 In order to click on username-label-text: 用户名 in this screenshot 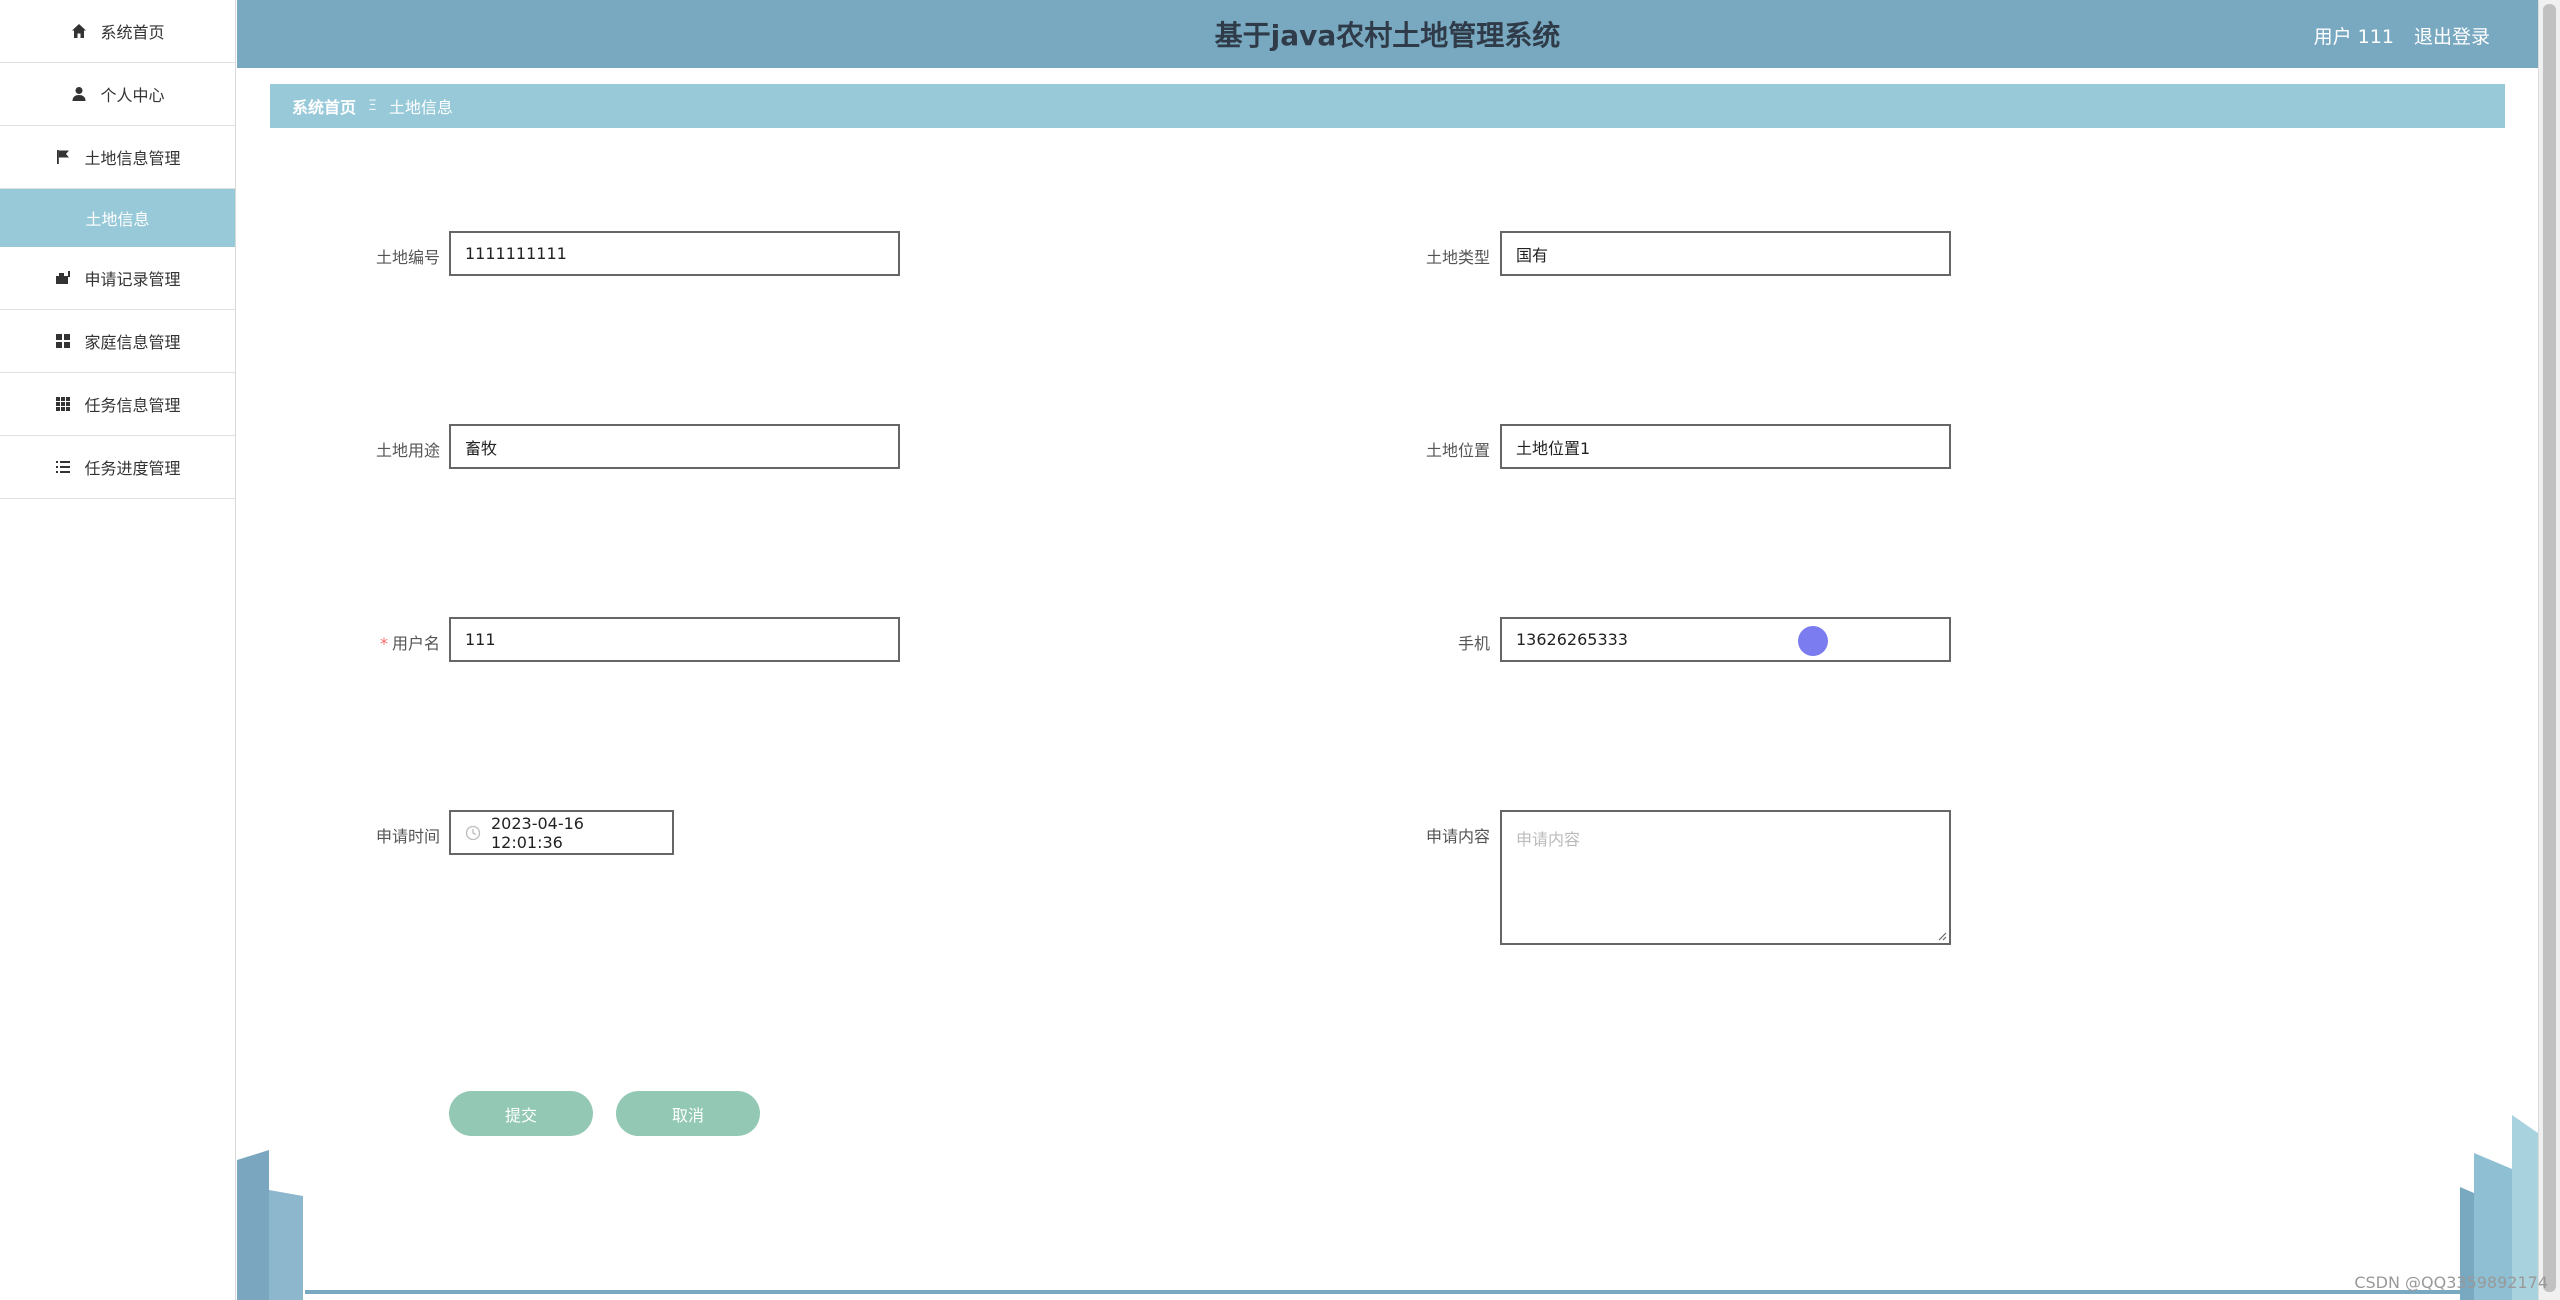, I will do `click(415, 643)`.